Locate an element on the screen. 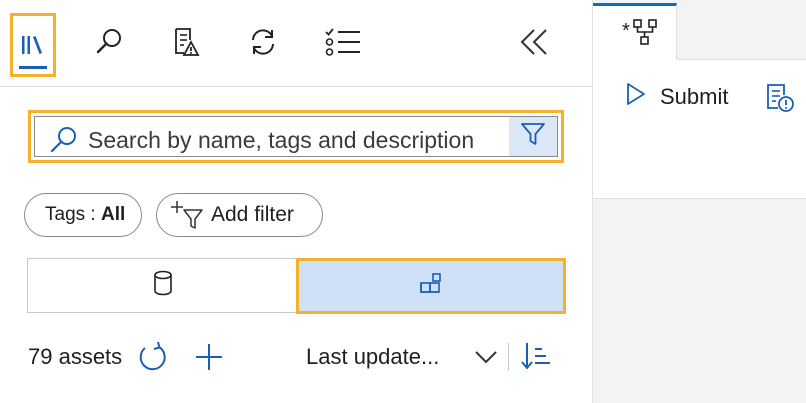 This screenshot has height=403, width=806. assets-count: 79 assets is located at coordinates (75, 356).